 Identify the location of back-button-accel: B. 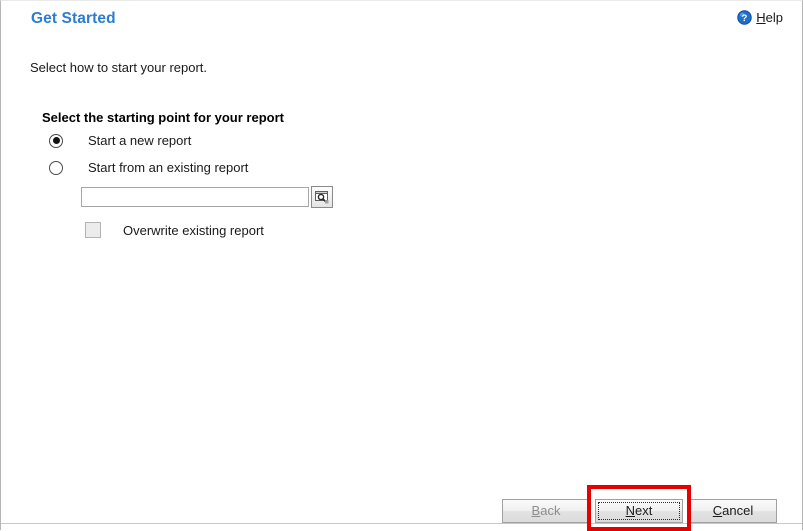
(536, 510).